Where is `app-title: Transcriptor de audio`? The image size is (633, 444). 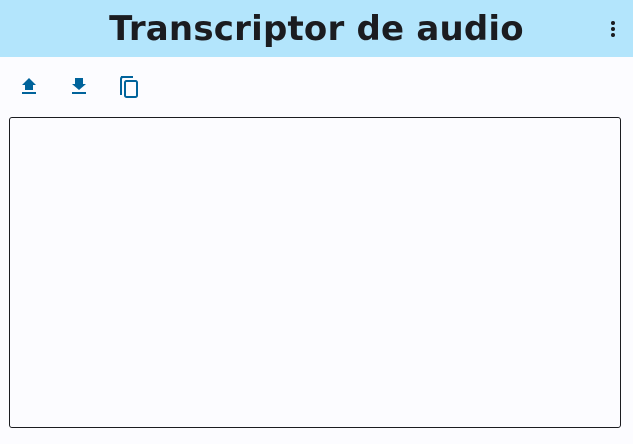
app-title: Transcriptor de audio is located at coordinates (316, 29).